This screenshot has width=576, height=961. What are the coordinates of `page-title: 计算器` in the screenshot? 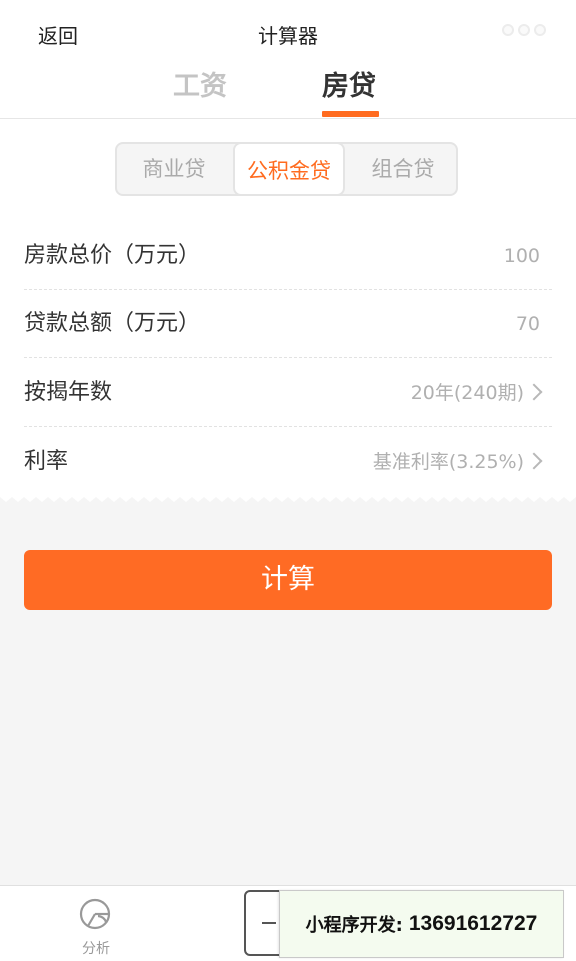 It's located at (288, 36).